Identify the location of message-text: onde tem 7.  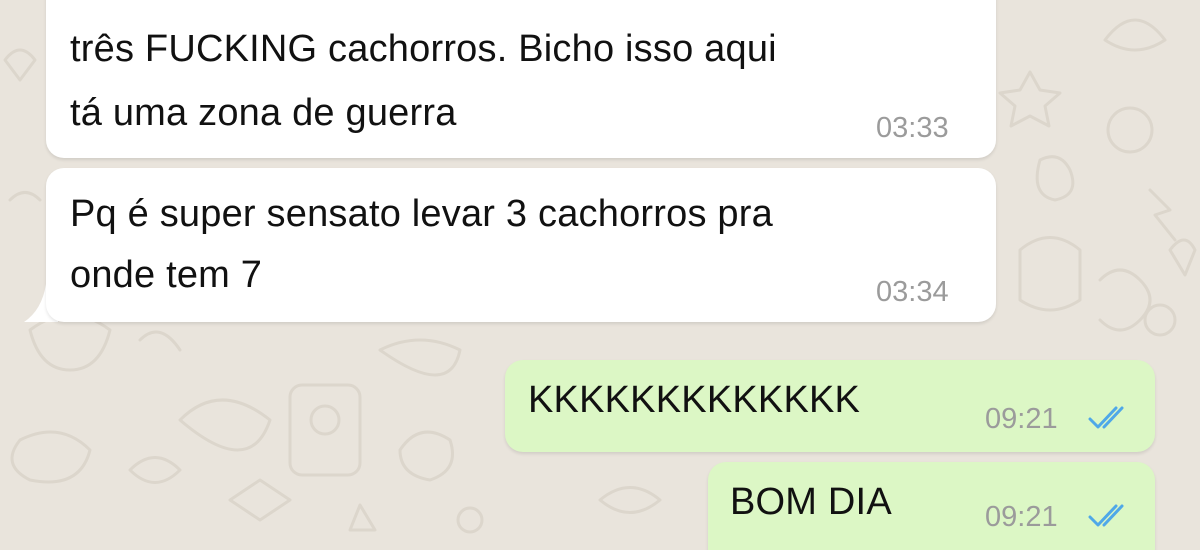
(166, 275).